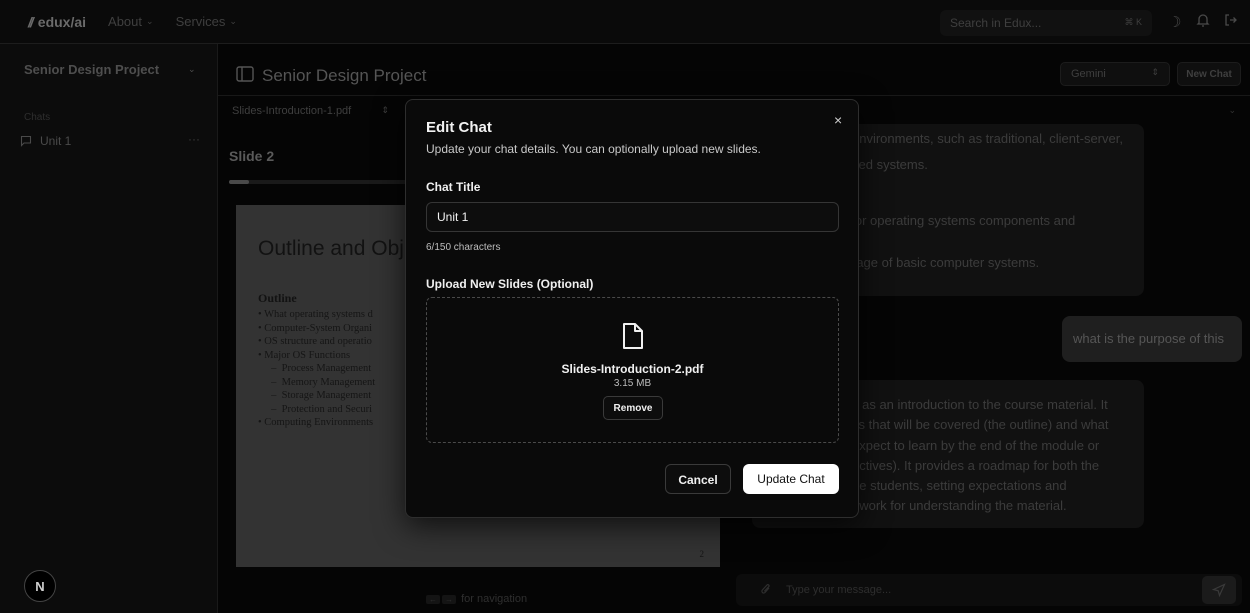 This screenshot has width=1250, height=613. Describe the element at coordinates (252, 156) in the screenshot. I see `slide-label: Slide 2` at that location.